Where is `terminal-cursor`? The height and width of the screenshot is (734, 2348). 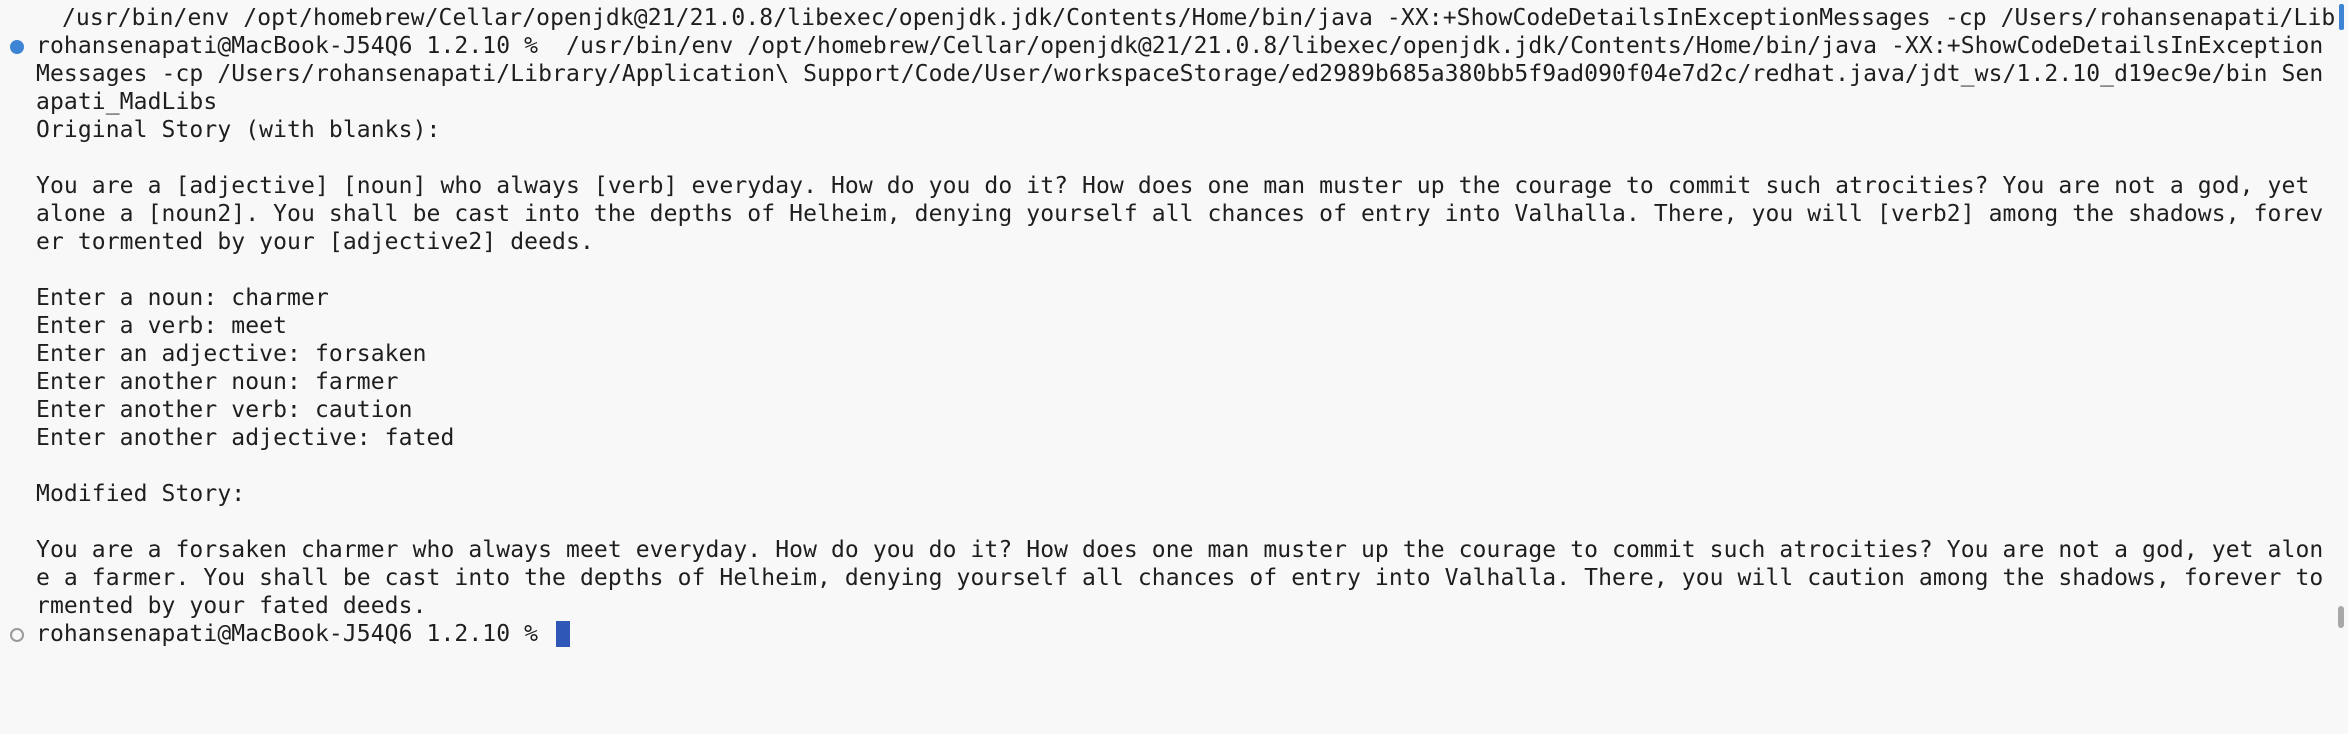
terminal-cursor is located at coordinates (563, 634).